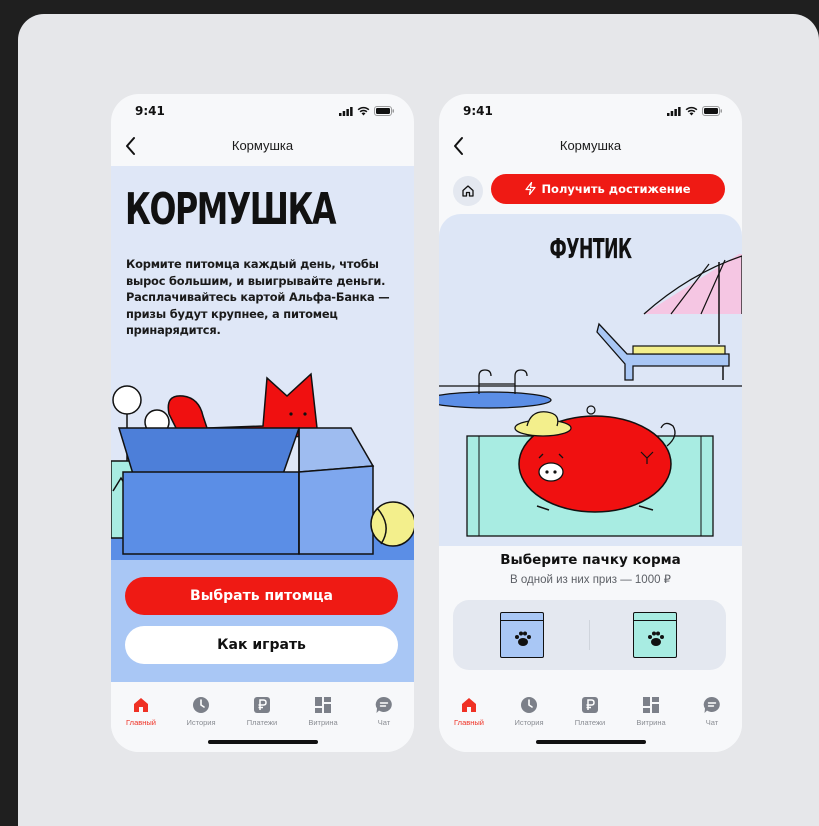 The height and width of the screenshot is (826, 819). What do you see at coordinates (590, 560) in the screenshot?
I see `choose-title: Выберите пачку корма` at bounding box center [590, 560].